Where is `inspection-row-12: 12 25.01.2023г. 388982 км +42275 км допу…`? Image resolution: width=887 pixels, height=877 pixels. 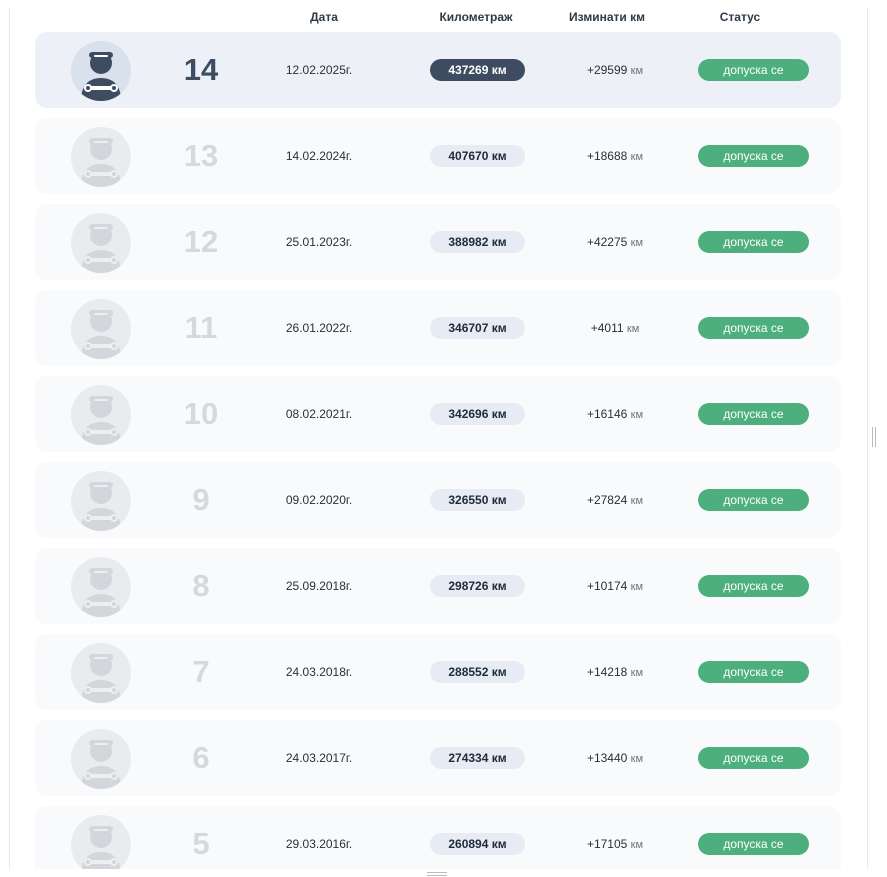
inspection-row-12: 12 25.01.2023г. 388982 км +42275 км допу… is located at coordinates (438, 242).